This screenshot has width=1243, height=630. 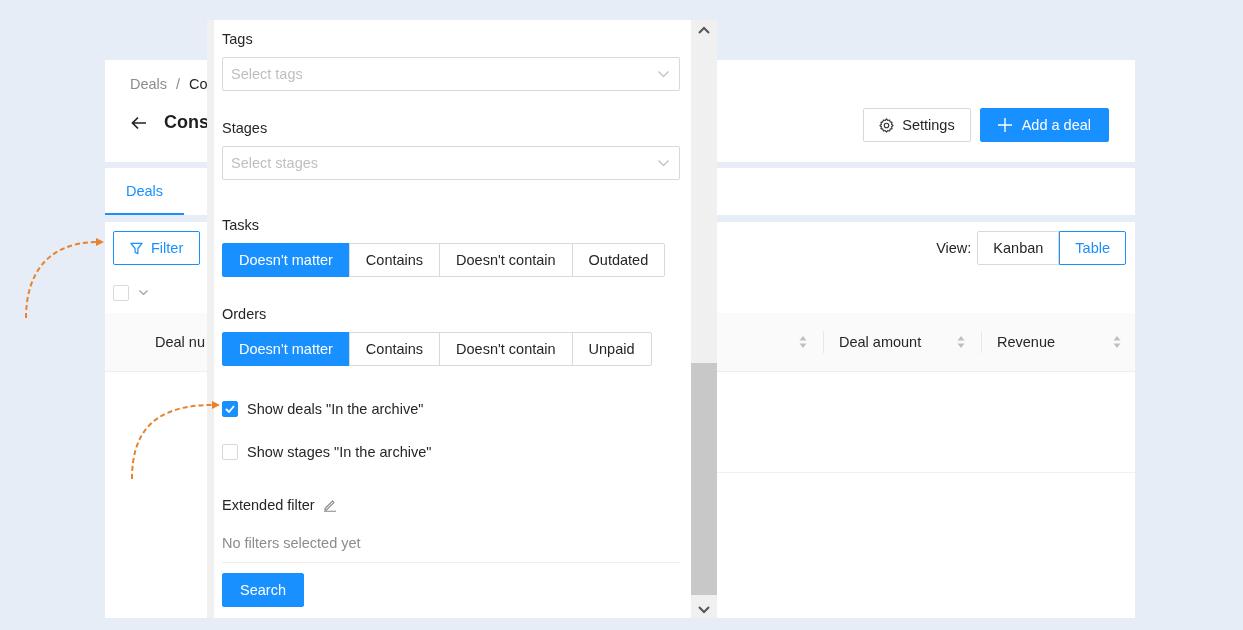 What do you see at coordinates (156, 342) in the screenshot?
I see `column-header: Deal nu` at bounding box center [156, 342].